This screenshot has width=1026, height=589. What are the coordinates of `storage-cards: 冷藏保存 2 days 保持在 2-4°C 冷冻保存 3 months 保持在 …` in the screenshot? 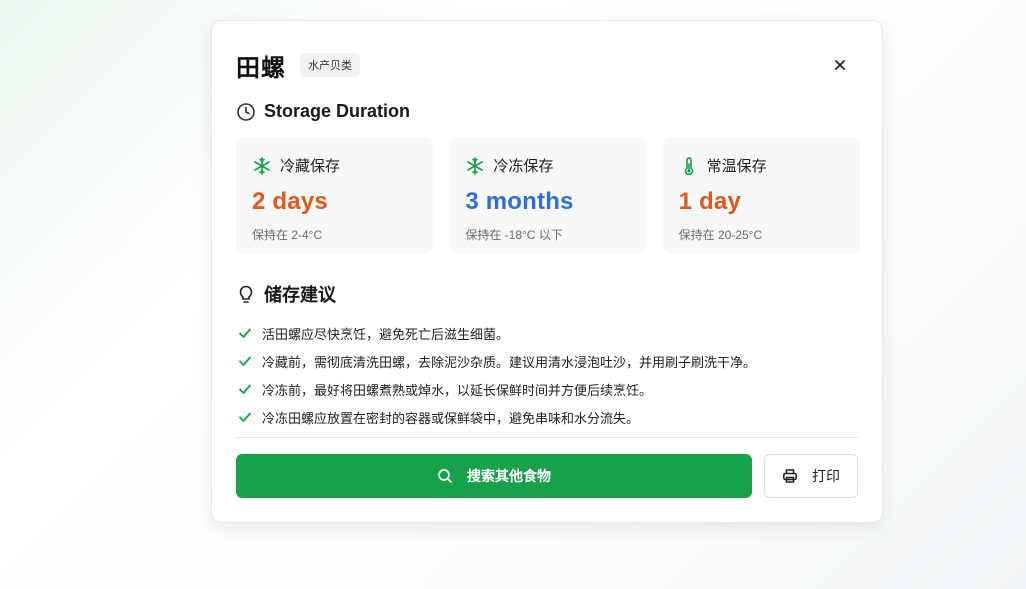 It's located at (548, 195).